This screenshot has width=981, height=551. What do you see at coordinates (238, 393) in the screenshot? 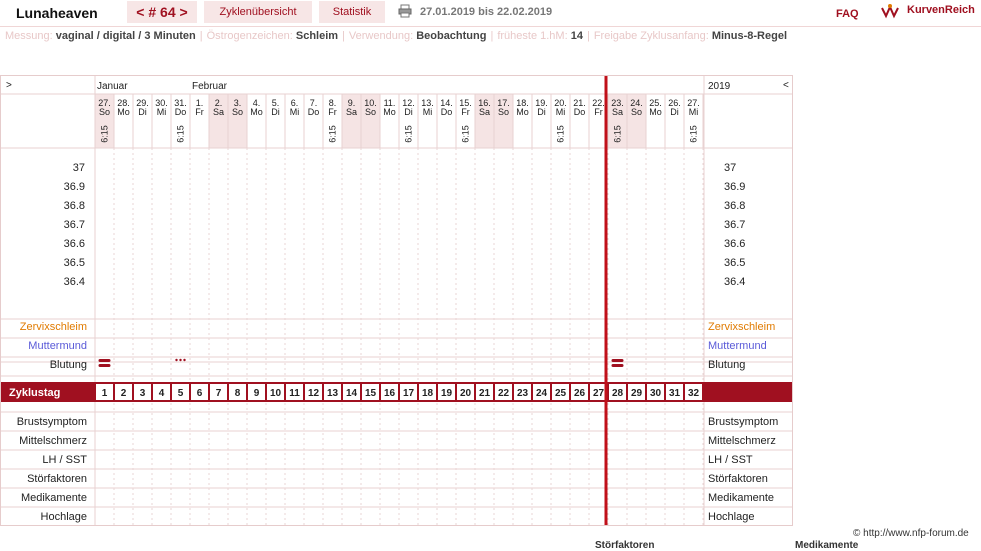
I see `cycle-day-number: 8` at bounding box center [238, 393].